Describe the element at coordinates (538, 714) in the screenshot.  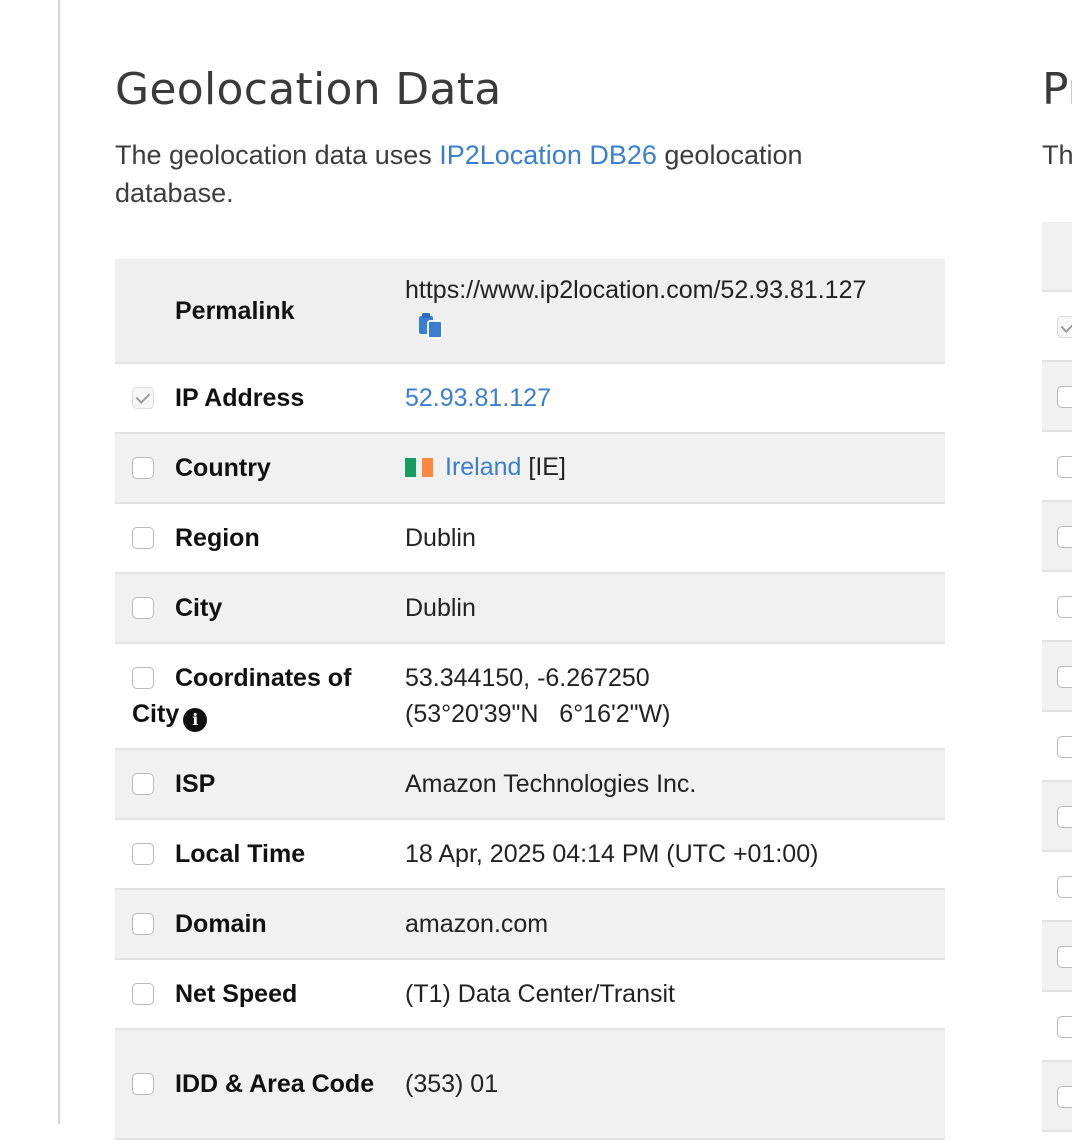
I see `coordinates-dms: (53°20'39"N 6°16'2"W)` at that location.